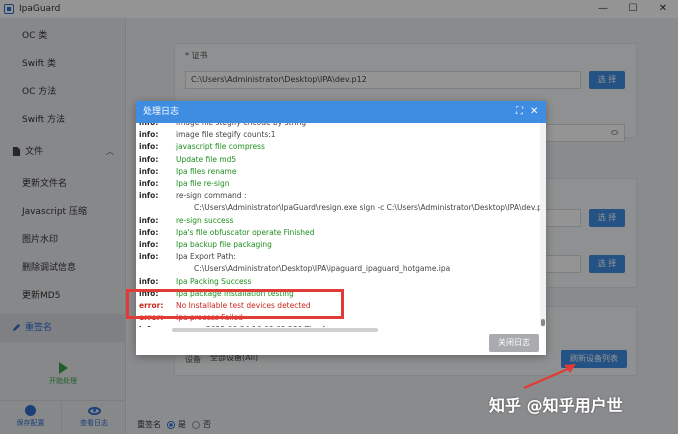 The image size is (678, 434). Describe the element at coordinates (241, 125) in the screenshot. I see `log-message: image file stegify encode by string` at that location.